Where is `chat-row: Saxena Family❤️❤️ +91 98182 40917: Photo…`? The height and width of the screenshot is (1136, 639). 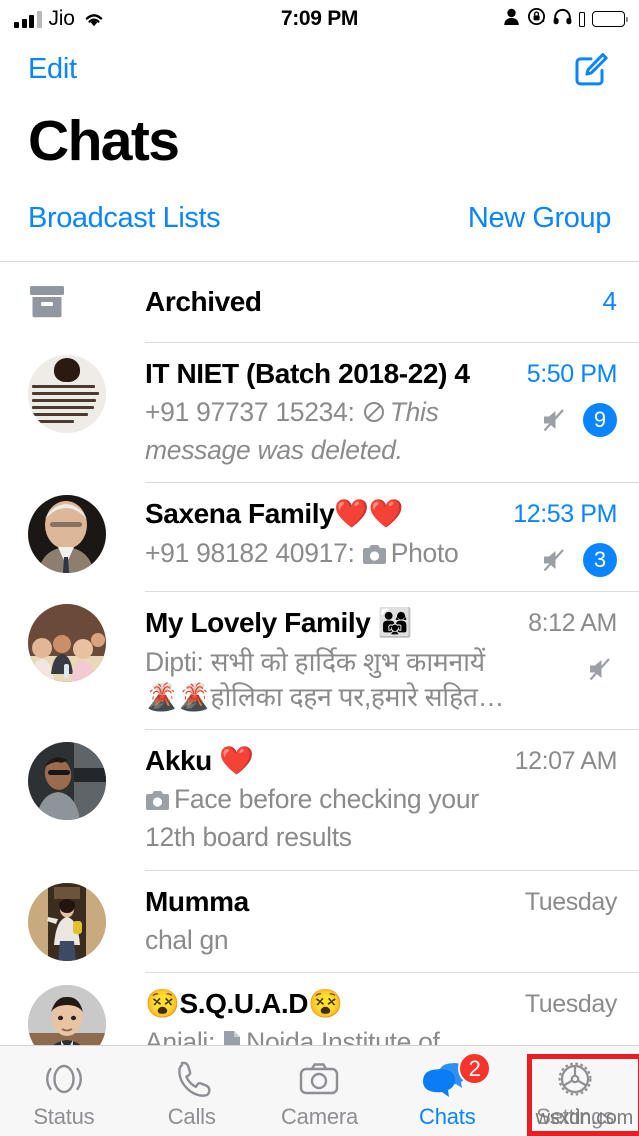
chat-row: Saxena Family❤️❤️ +91 98182 40917: Photo… is located at coordinates (319, 538).